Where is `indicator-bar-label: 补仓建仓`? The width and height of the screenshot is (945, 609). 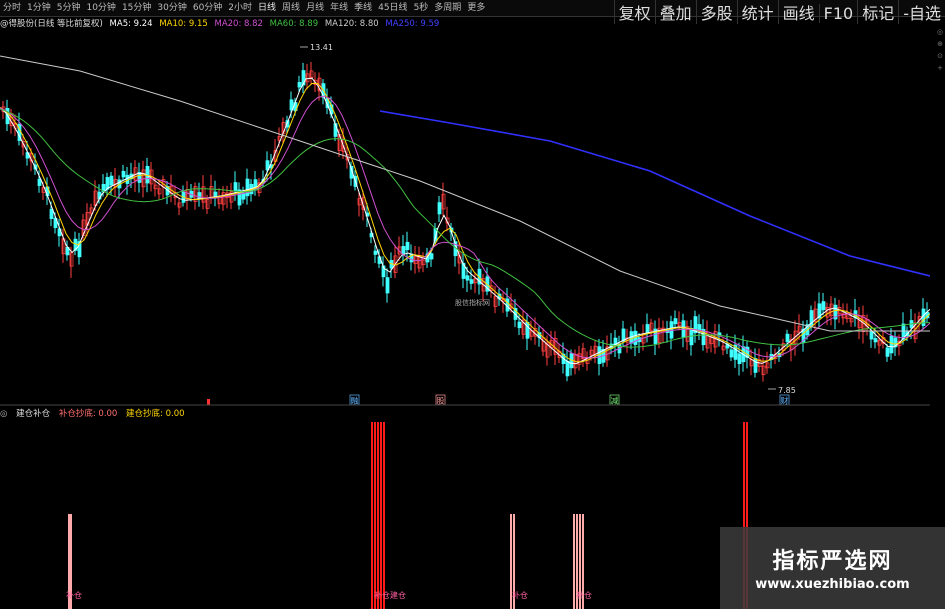 indicator-bar-label: 补仓建仓 is located at coordinates (390, 595).